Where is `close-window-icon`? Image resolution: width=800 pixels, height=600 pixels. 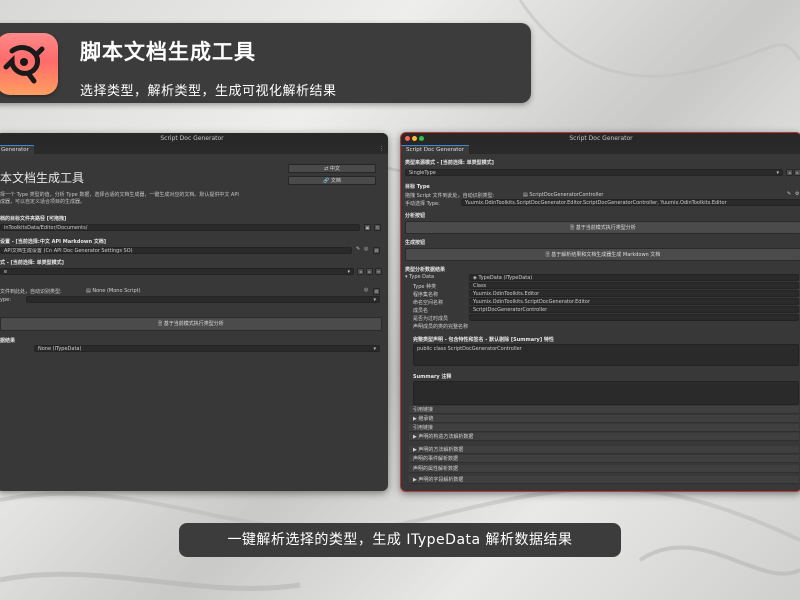
close-window-icon is located at coordinates (407, 138).